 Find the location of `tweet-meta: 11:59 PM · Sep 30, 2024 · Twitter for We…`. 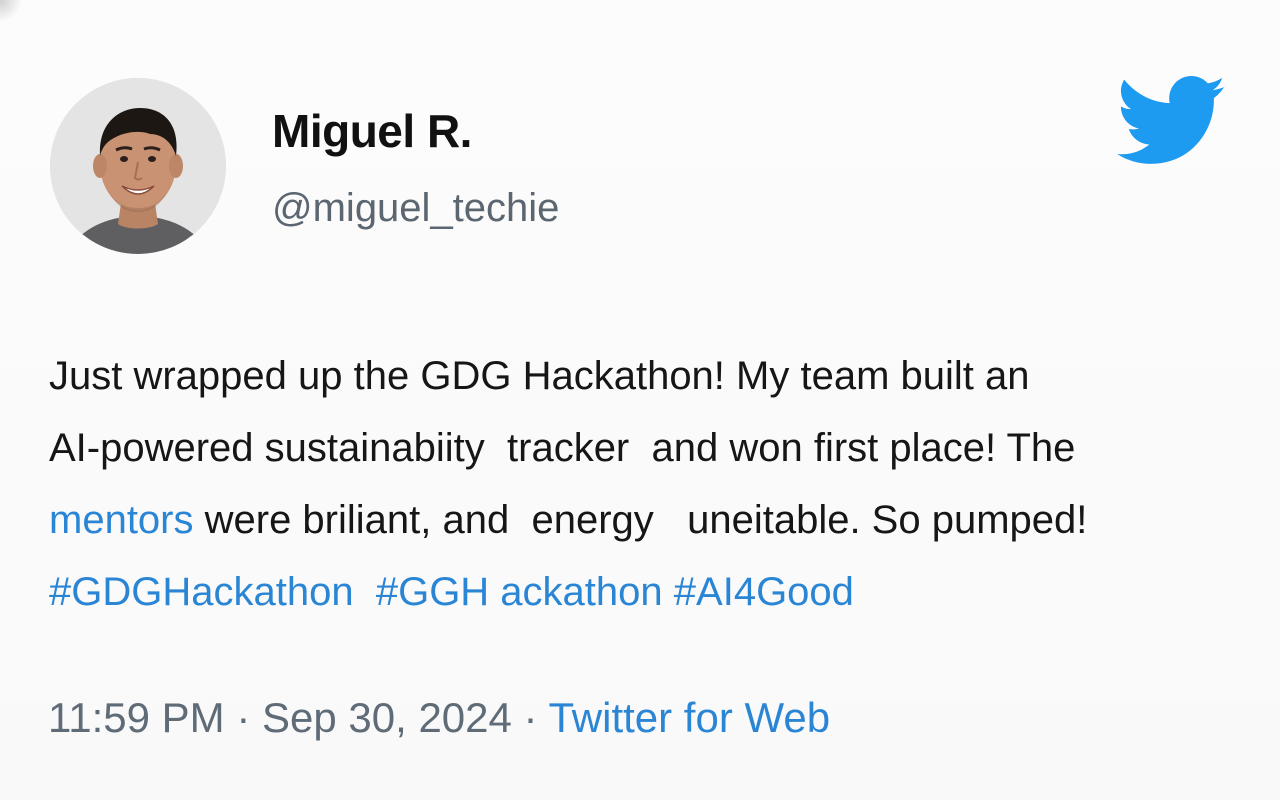

tweet-meta: 11:59 PM · Sep 30, 2024 · Twitter for We… is located at coordinates (439, 718).